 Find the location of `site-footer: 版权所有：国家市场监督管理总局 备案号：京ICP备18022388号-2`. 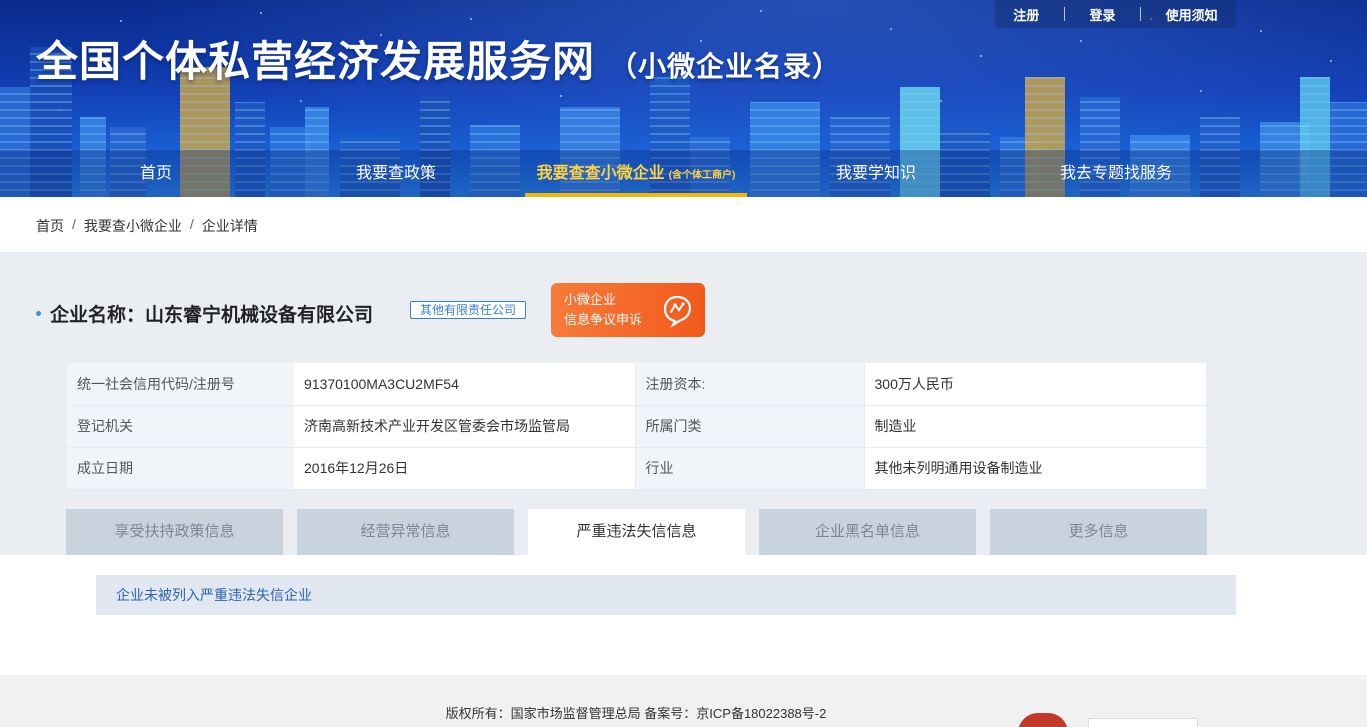

site-footer: 版权所有：国家市场监督管理总局 备案号：京ICP备18022388号-2 is located at coordinates (683, 701).